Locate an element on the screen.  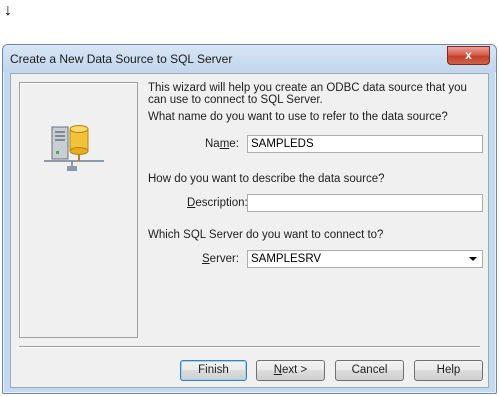
name-label: Name: is located at coordinates (222, 144).